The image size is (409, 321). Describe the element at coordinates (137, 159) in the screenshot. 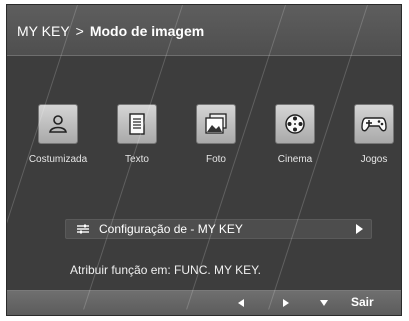

I see `mode-label: Texto` at that location.